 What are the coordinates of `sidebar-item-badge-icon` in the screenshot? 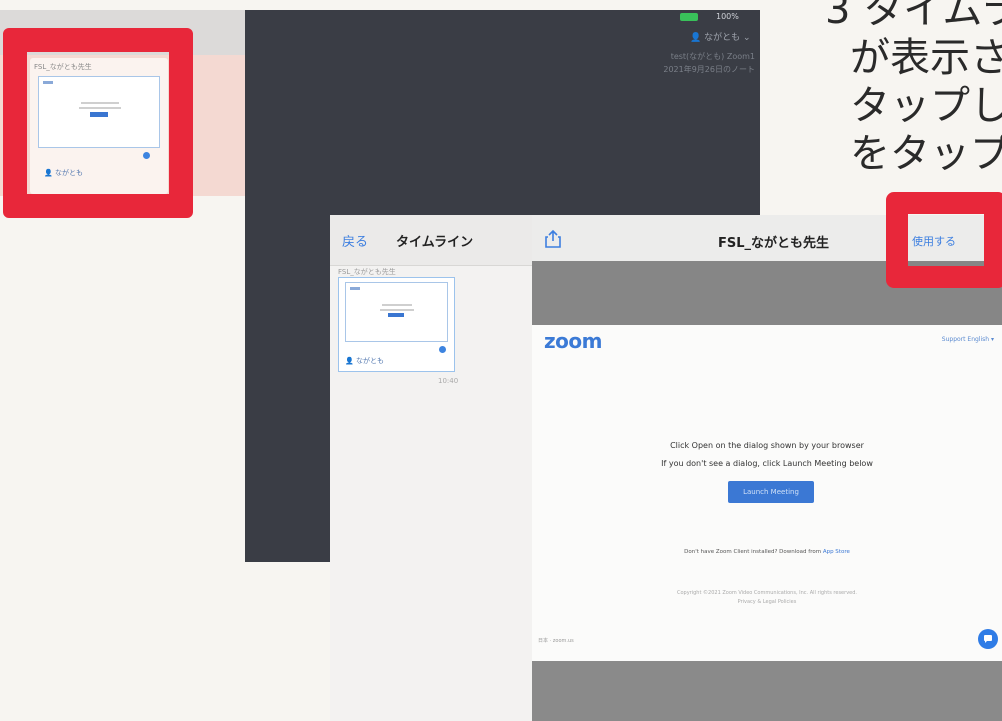 It's located at (442, 349).